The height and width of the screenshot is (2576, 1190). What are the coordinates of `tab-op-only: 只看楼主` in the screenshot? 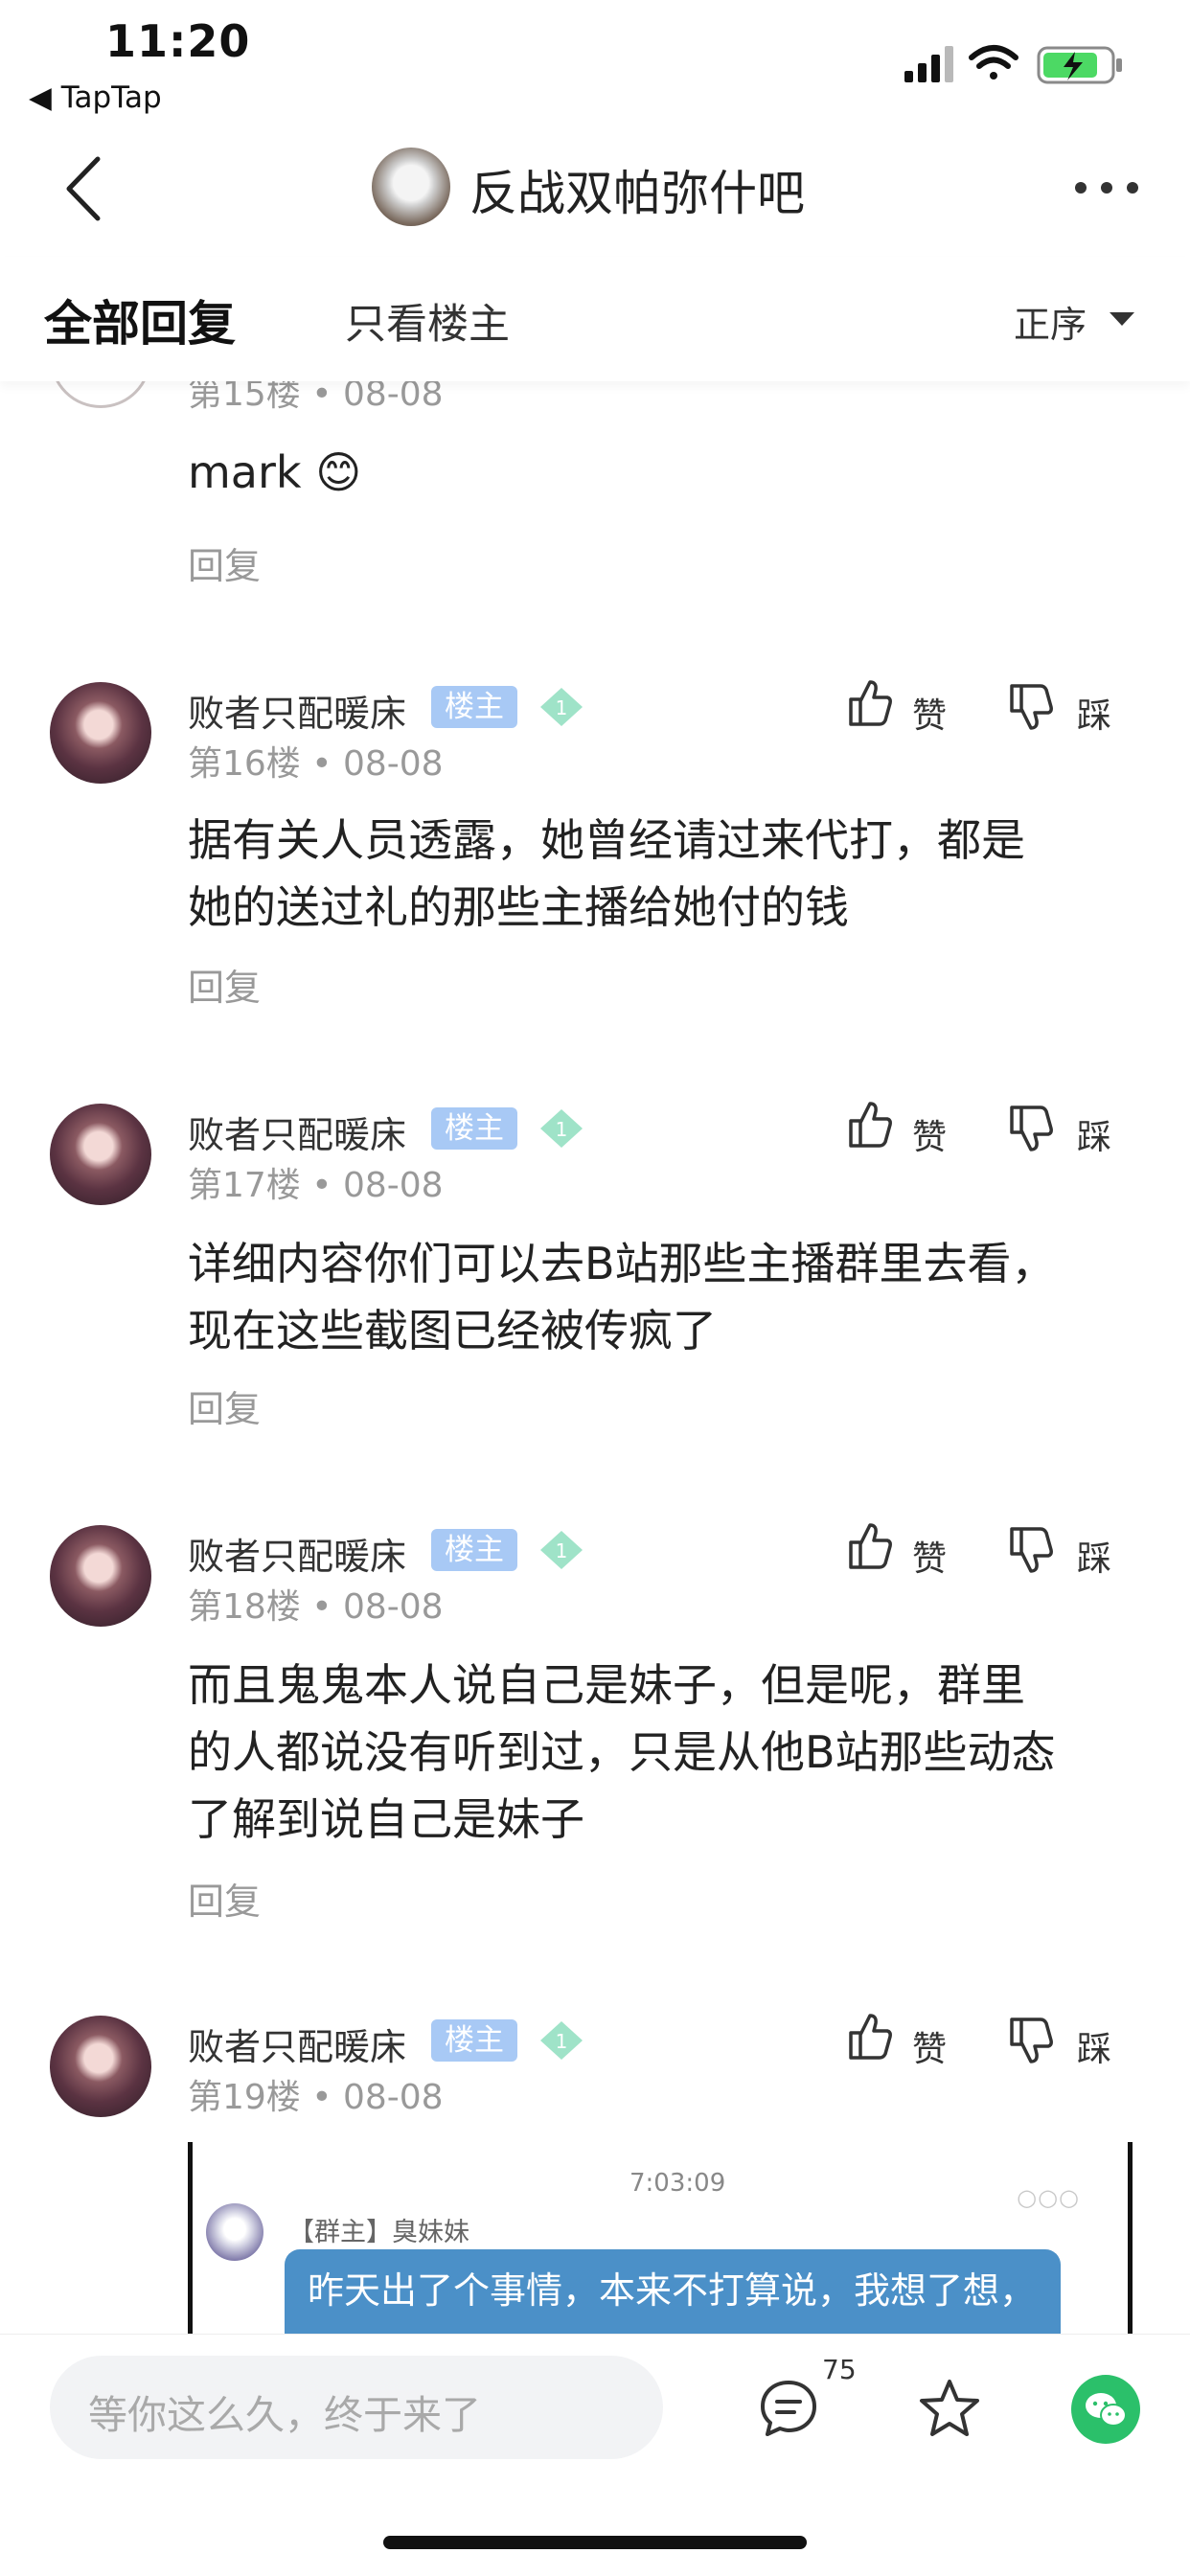 It's located at (428, 321).